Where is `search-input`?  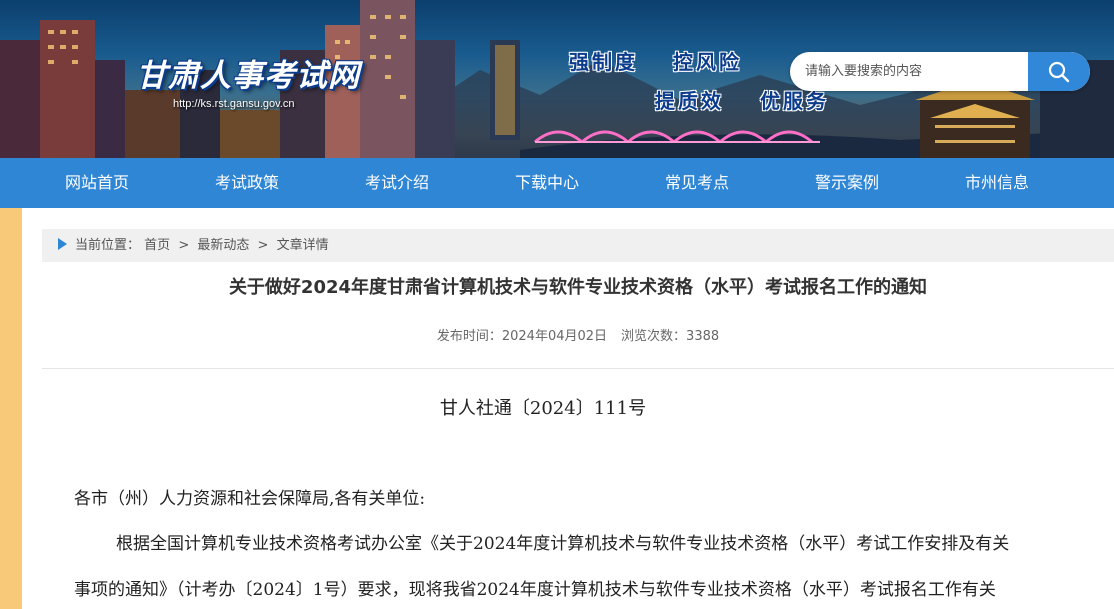 search-input is located at coordinates (910, 71).